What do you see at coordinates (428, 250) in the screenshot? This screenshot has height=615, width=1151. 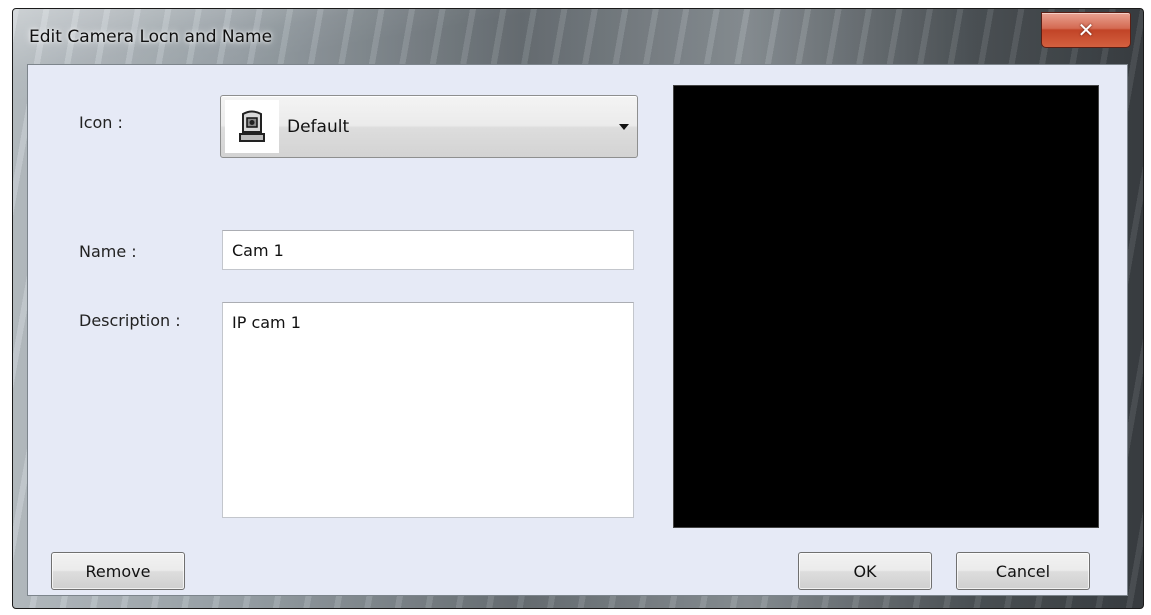 I see `name-field` at bounding box center [428, 250].